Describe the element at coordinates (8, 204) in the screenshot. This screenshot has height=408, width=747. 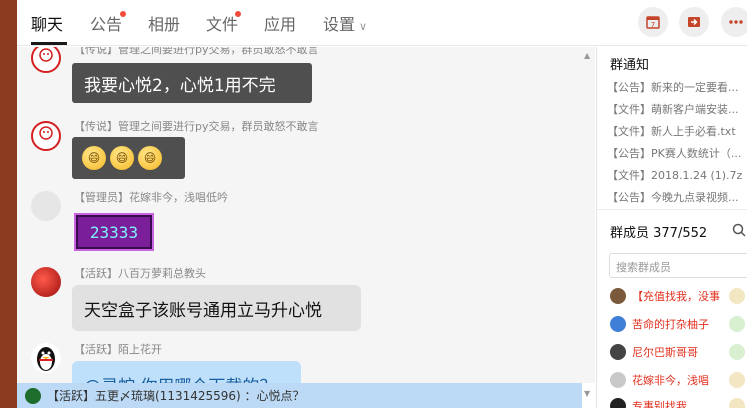
I see `window-edge` at that location.